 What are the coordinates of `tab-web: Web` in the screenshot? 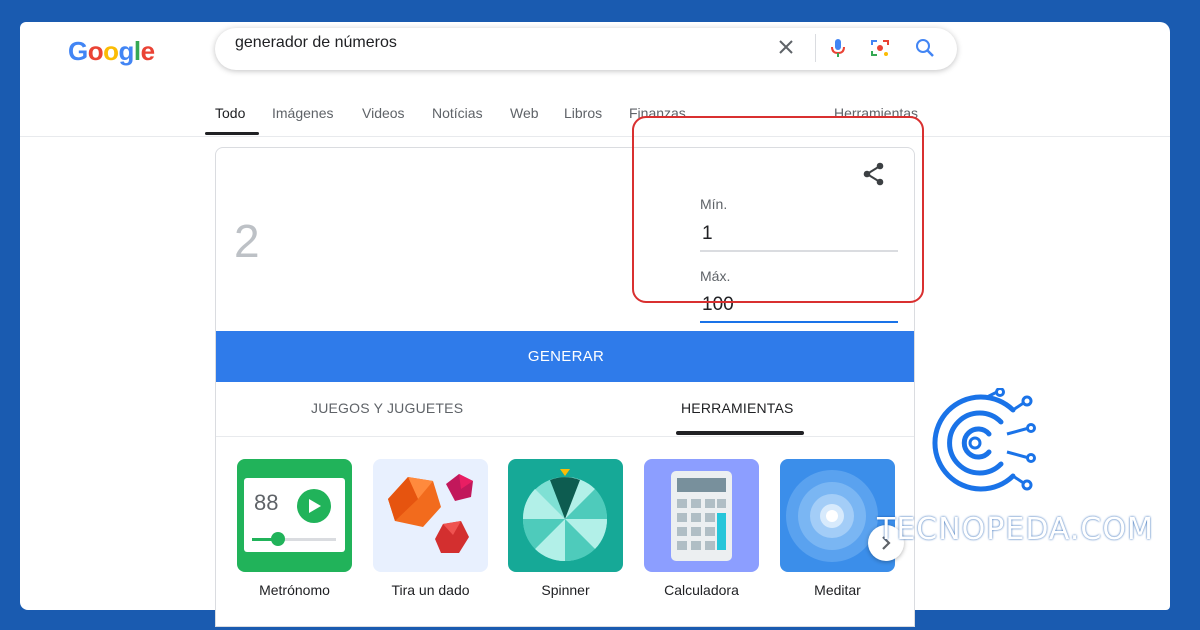 It's located at (524, 113).